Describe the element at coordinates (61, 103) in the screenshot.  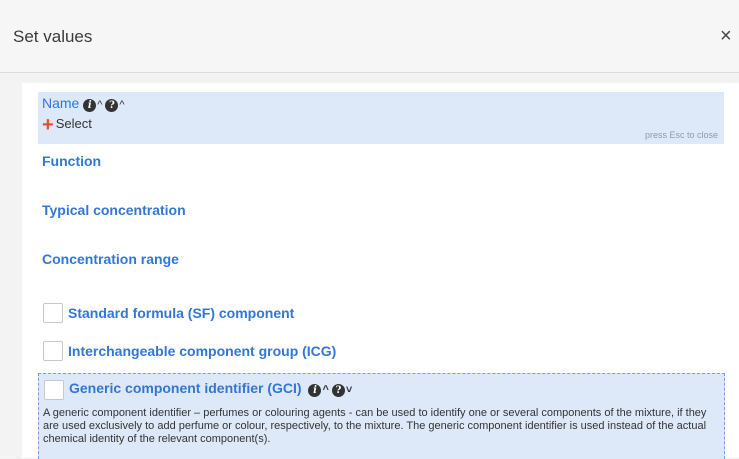
I see `name-label-text: Name` at that location.